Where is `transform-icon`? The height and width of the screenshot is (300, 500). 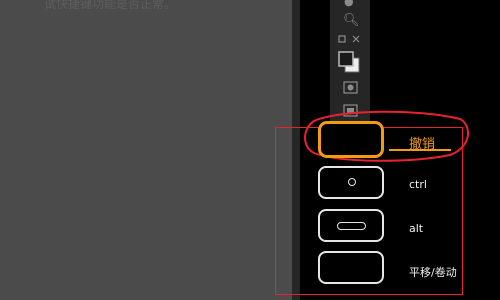 transform-icon is located at coordinates (350, 40).